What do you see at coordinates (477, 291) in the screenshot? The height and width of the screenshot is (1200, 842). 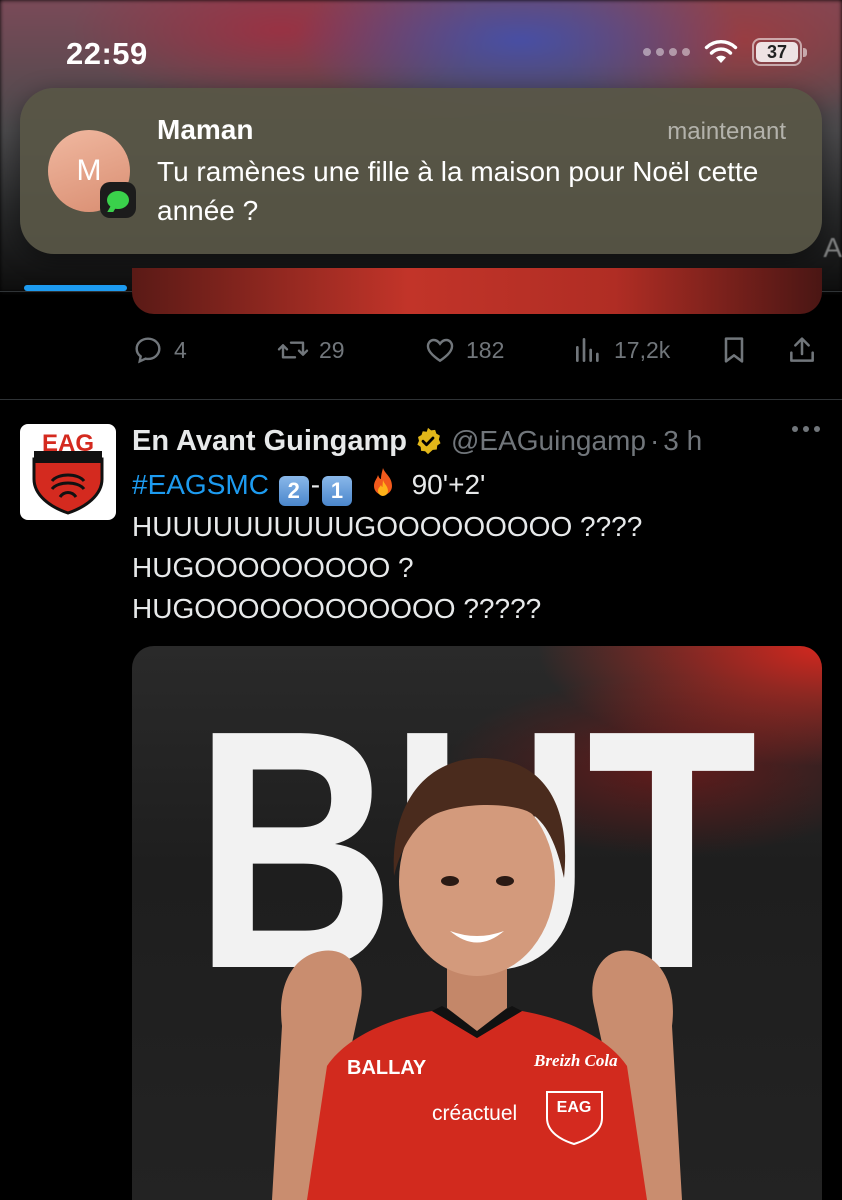 I see `previous-tweet-media` at bounding box center [477, 291].